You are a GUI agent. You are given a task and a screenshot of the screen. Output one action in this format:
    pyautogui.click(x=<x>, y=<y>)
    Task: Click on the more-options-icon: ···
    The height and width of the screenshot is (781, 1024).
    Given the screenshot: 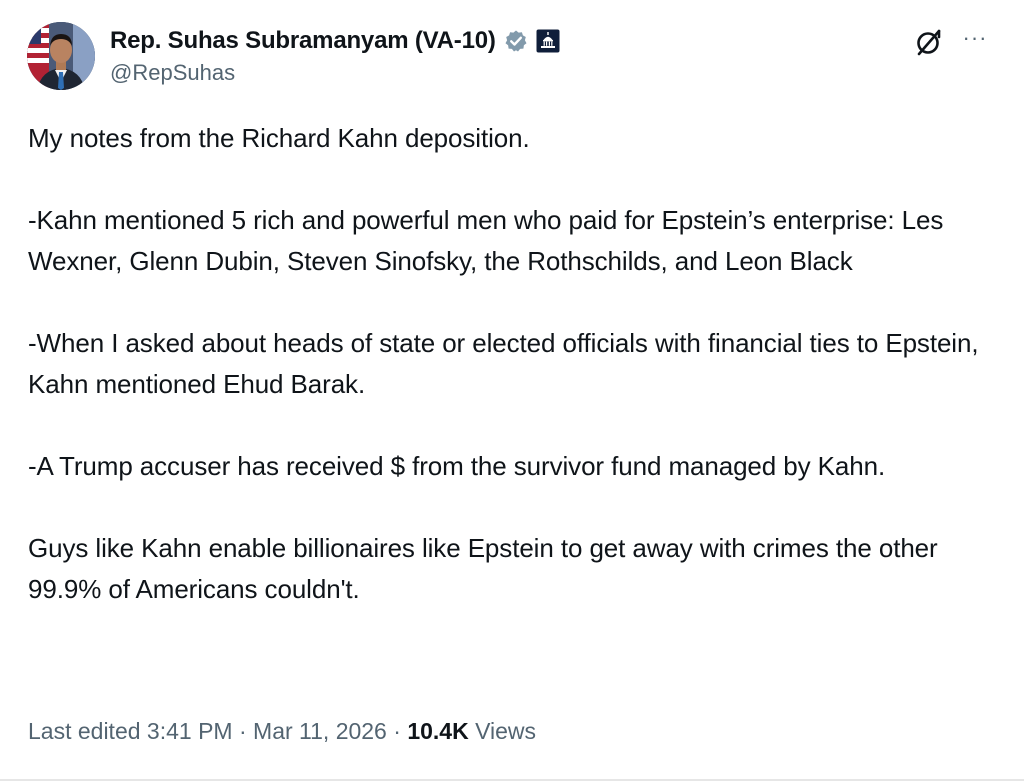 What is the action you would take?
    pyautogui.click(x=975, y=39)
    